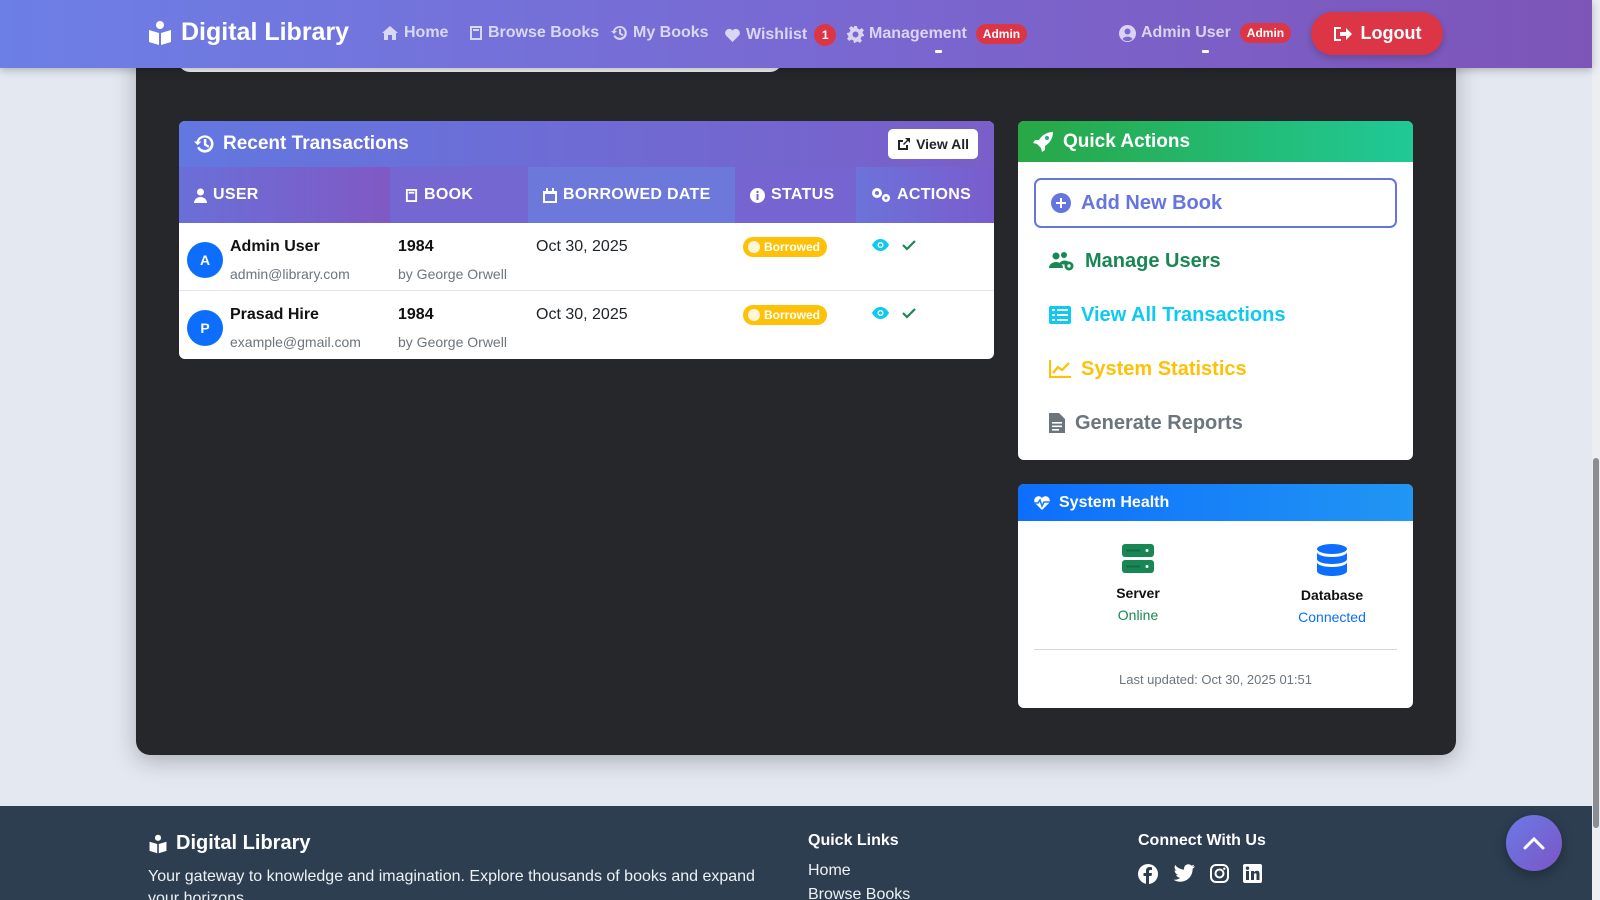 The width and height of the screenshot is (1600, 900). I want to click on nav-wishlist-label: Wishlist, so click(777, 34).